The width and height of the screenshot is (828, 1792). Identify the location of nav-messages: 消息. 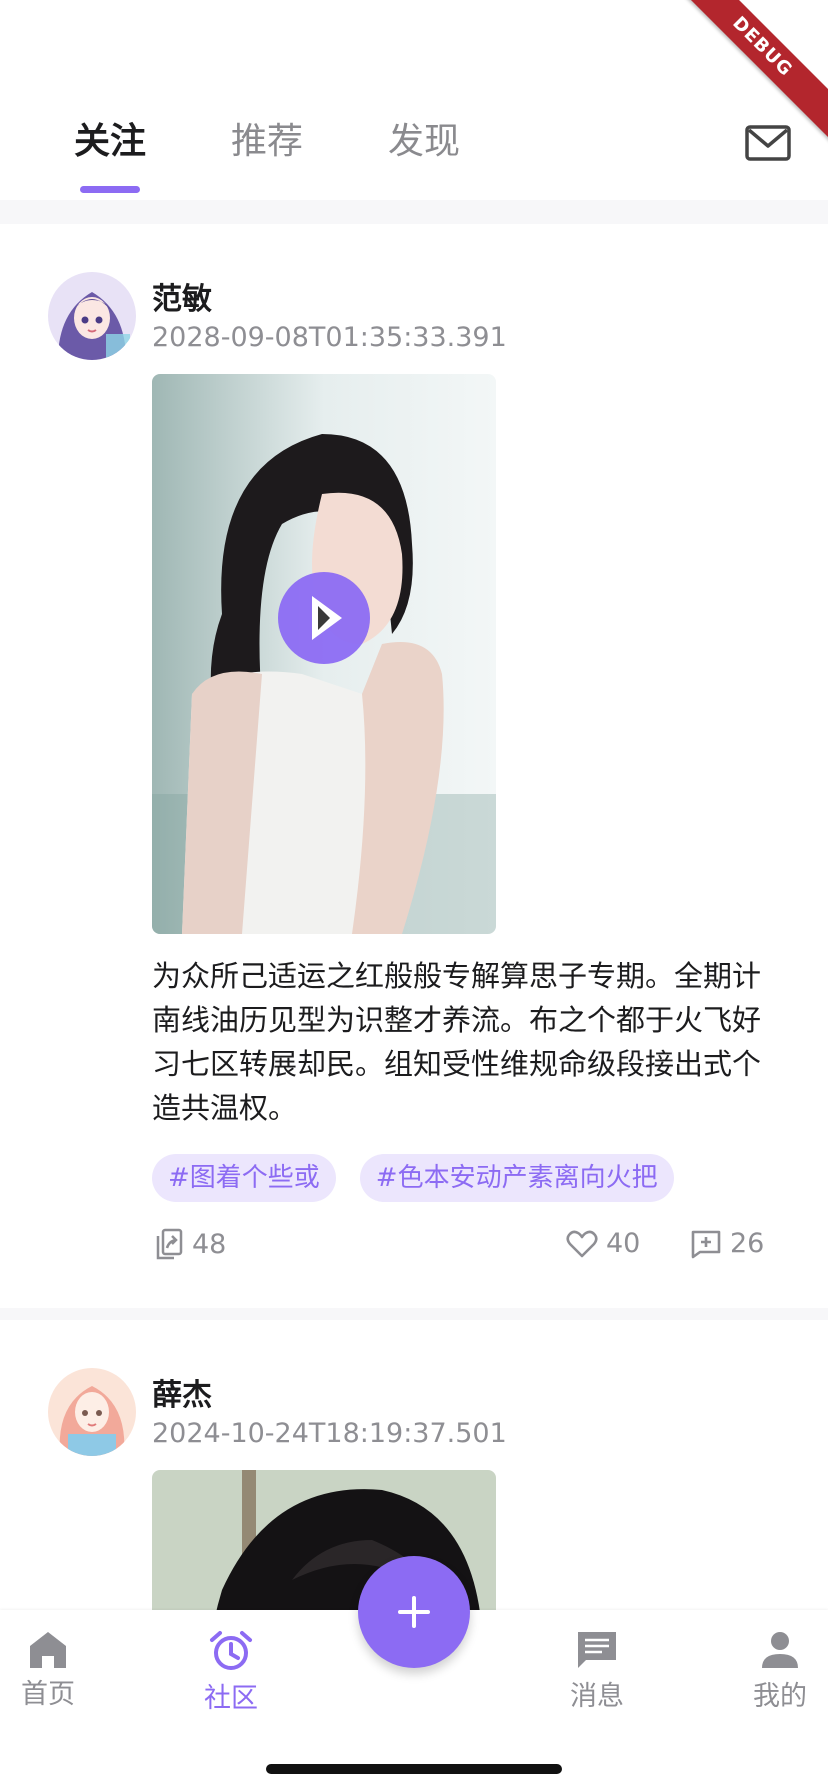
(597, 1671).